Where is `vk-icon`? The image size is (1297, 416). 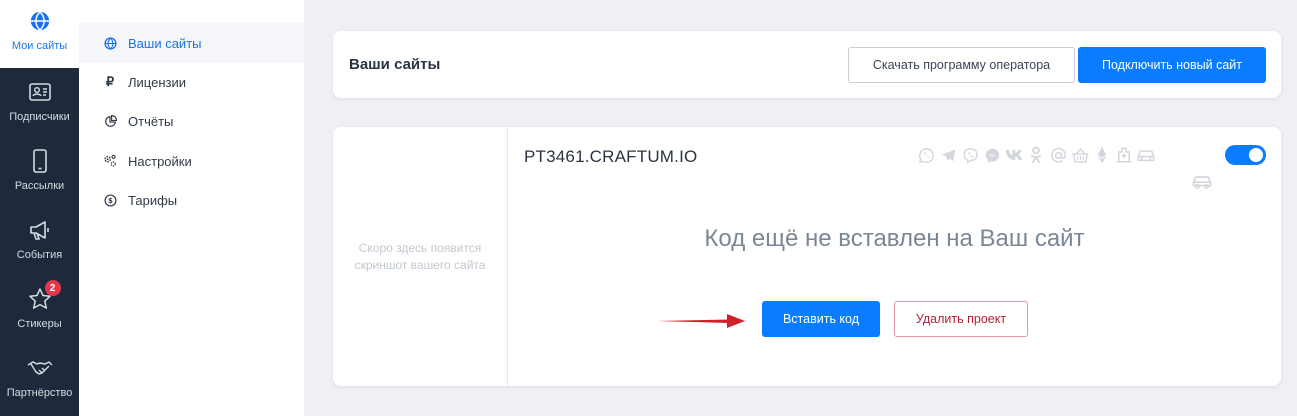 vk-icon is located at coordinates (1014, 155).